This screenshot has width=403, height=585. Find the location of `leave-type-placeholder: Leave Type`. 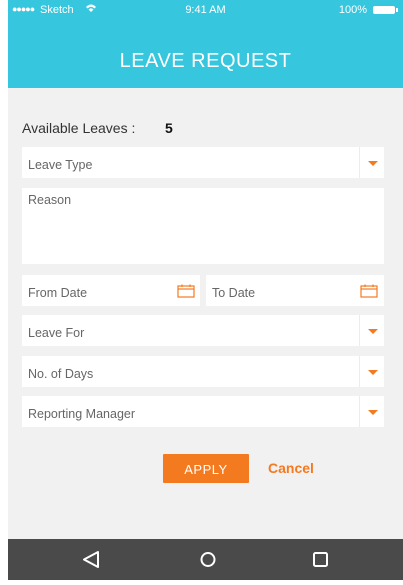

leave-type-placeholder: Leave Type is located at coordinates (60, 165).